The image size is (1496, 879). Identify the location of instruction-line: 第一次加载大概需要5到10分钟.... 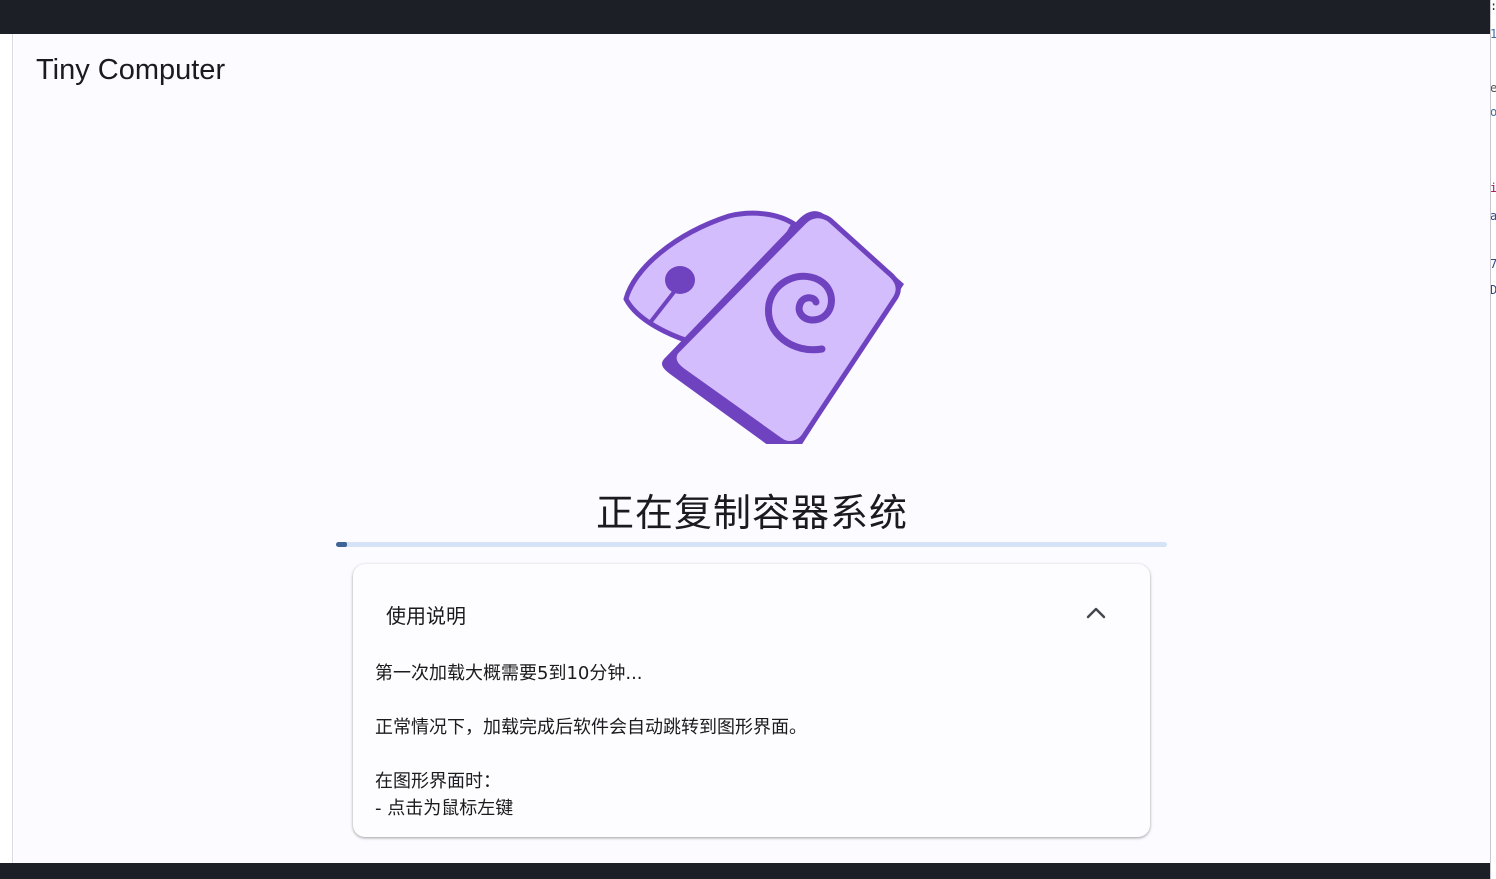
(509, 673).